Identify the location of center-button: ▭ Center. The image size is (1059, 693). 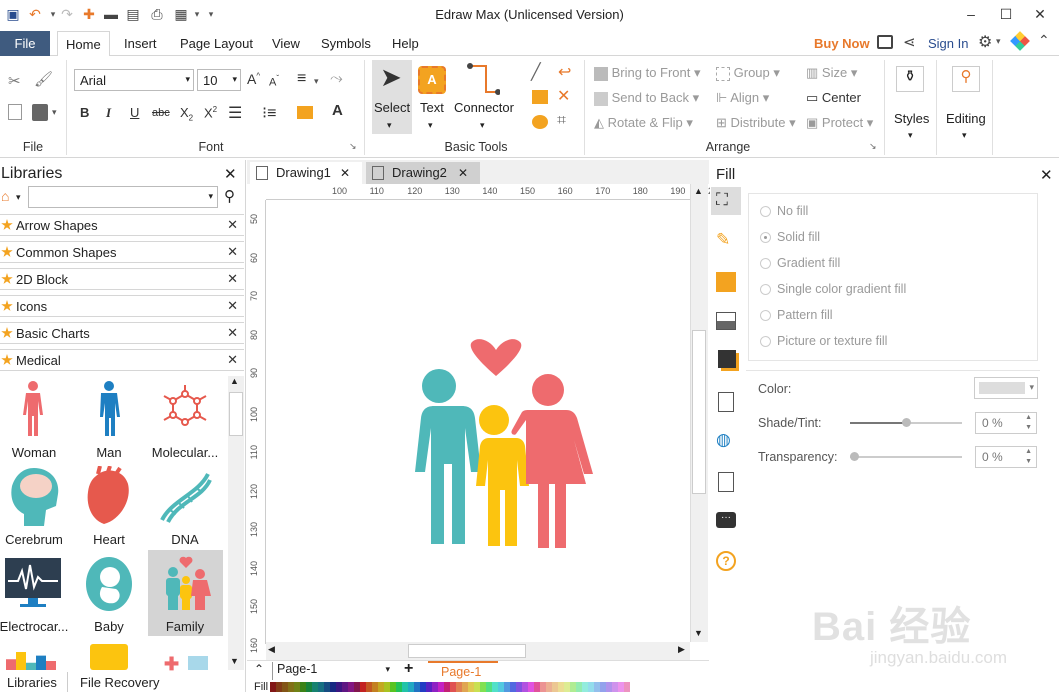
(833, 98).